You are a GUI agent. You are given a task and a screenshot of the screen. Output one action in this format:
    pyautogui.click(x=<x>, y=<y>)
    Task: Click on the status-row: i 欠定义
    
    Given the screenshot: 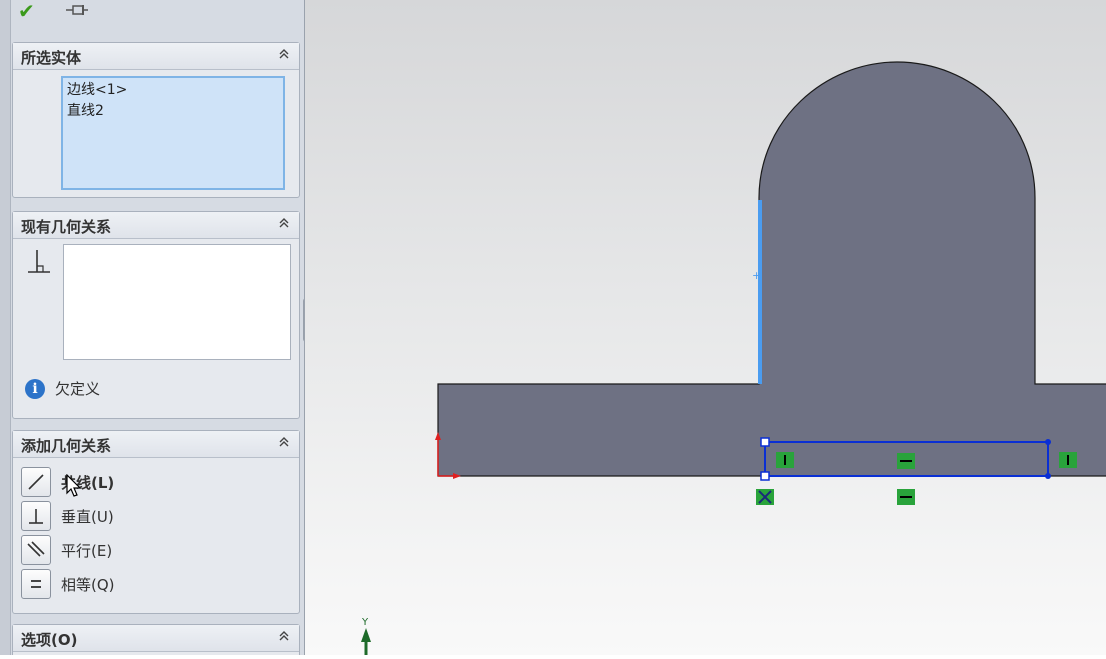 What is the action you would take?
    pyautogui.click(x=62, y=389)
    